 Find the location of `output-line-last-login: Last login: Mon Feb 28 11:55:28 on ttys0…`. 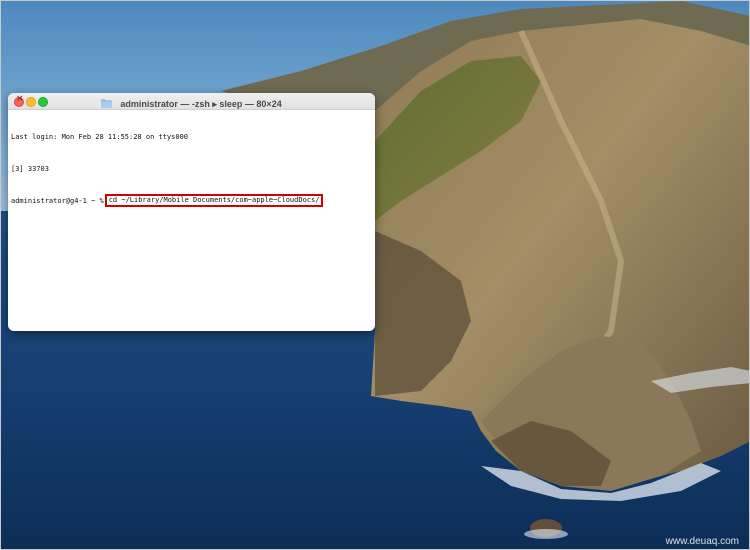

output-line-last-login: Last login: Mon Feb 28 11:55:28 on ttys0… is located at coordinates (100, 137).